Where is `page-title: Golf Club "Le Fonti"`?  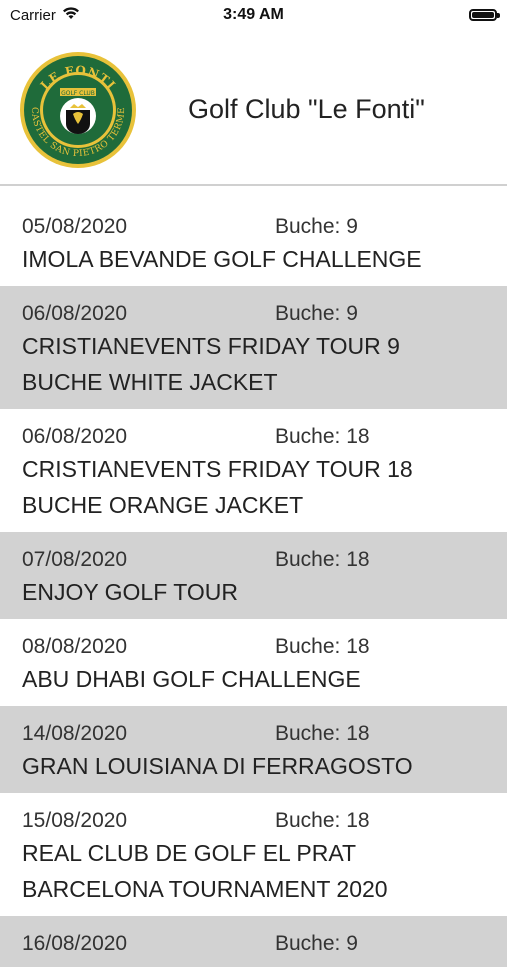 page-title: Golf Club "Le Fonti" is located at coordinates (306, 109).